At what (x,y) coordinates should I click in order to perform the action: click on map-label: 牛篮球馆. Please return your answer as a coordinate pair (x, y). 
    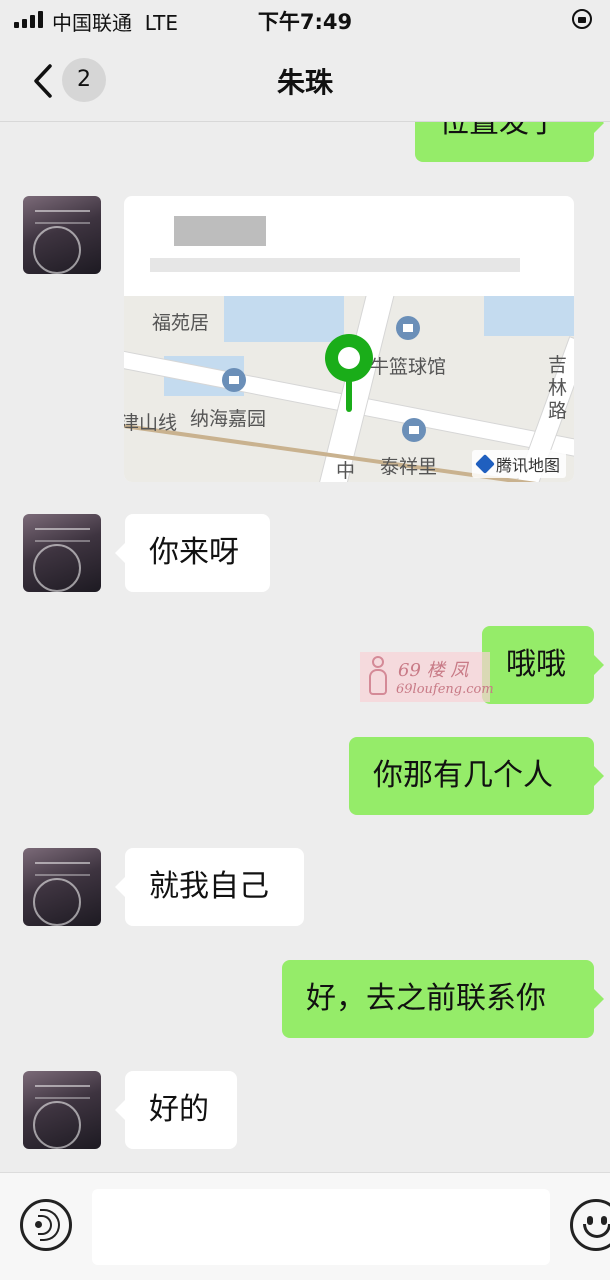
    Looking at the image, I should click on (408, 367).